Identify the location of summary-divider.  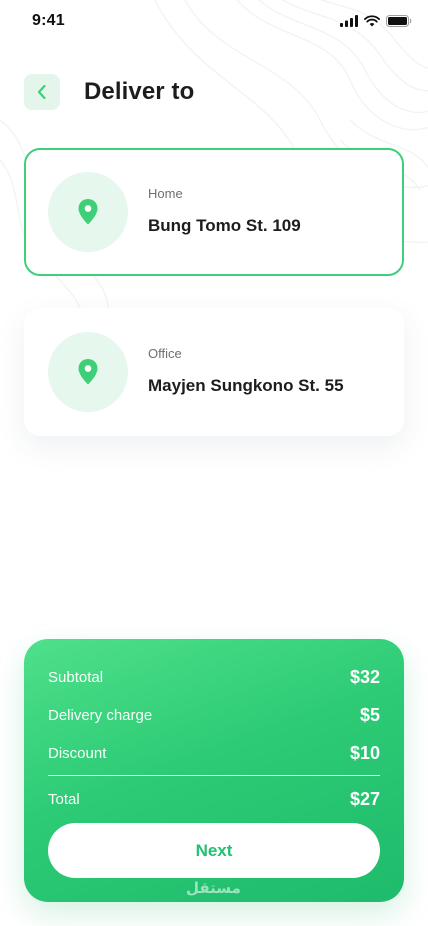
(214, 775).